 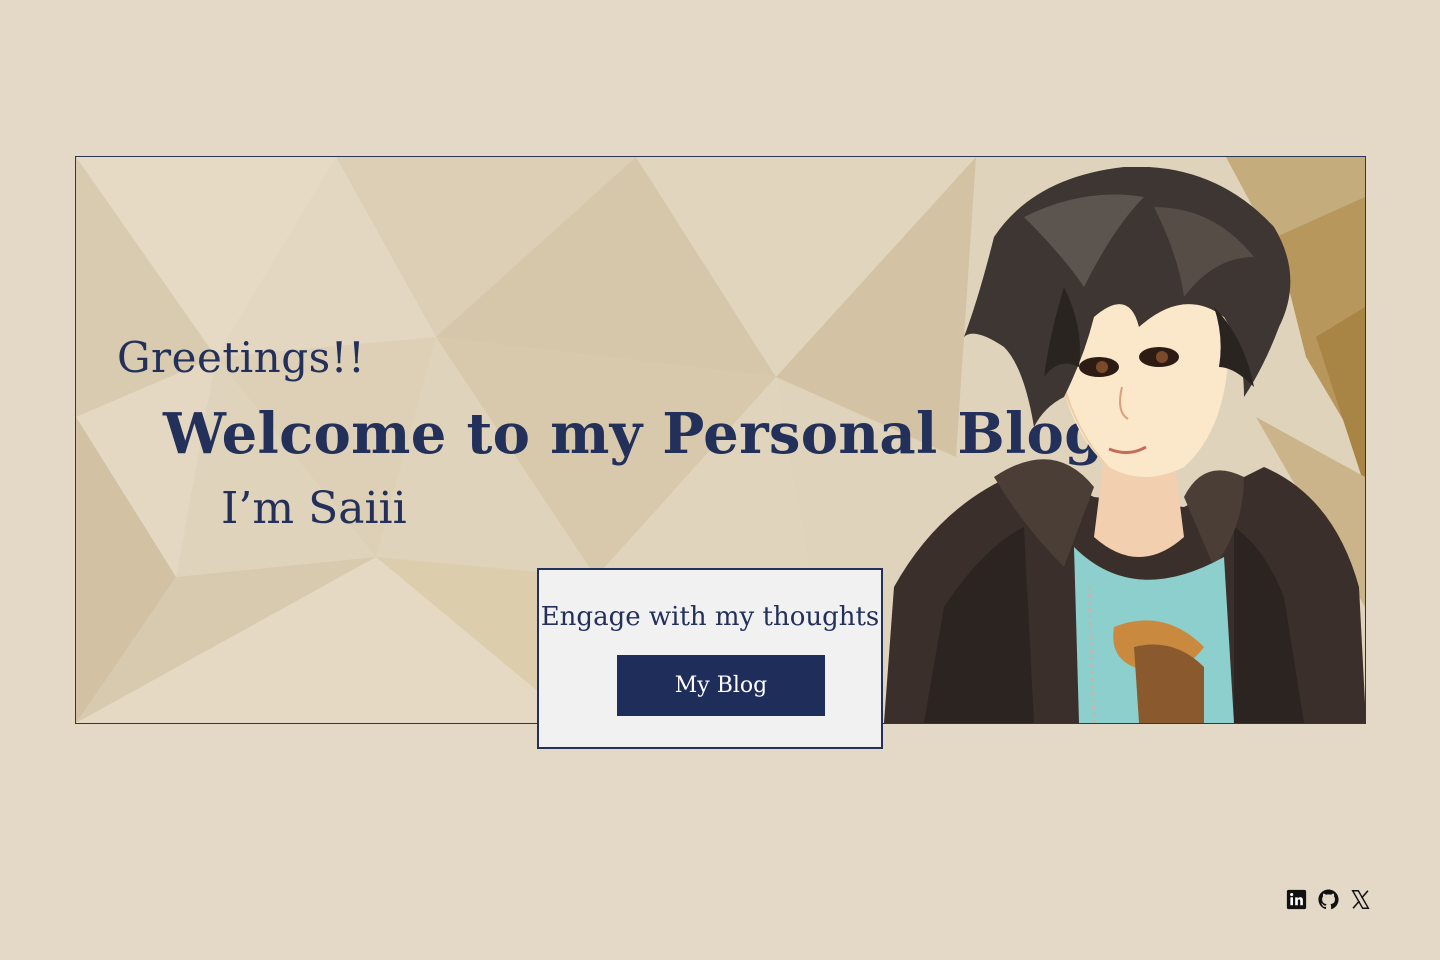 I want to click on x-link, so click(x=1360, y=899).